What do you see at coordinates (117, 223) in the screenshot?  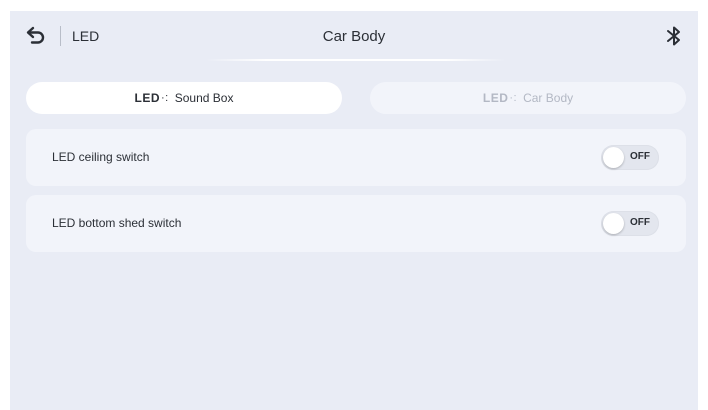 I see `setting-label: LED bottom shed switch` at bounding box center [117, 223].